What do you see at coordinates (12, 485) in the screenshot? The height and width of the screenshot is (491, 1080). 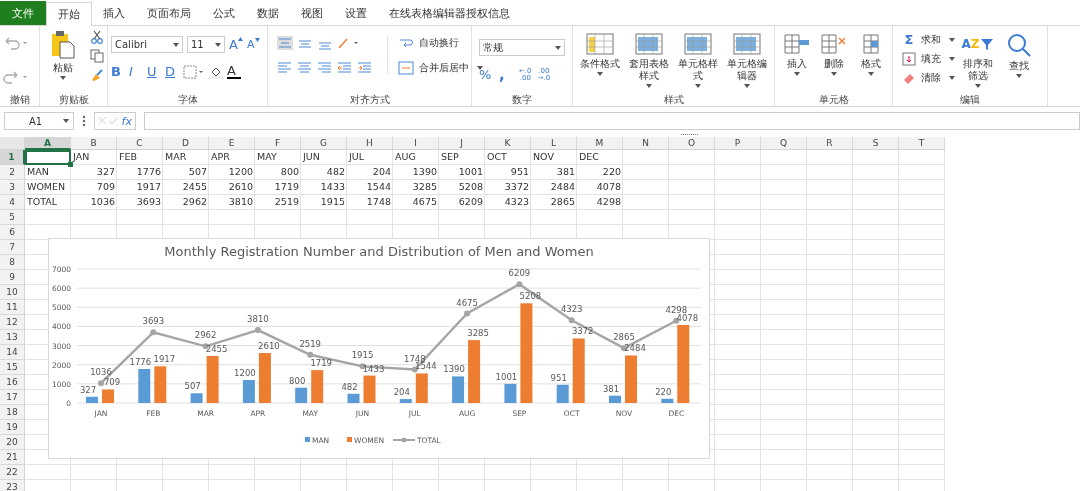 I see `row-header: 23` at bounding box center [12, 485].